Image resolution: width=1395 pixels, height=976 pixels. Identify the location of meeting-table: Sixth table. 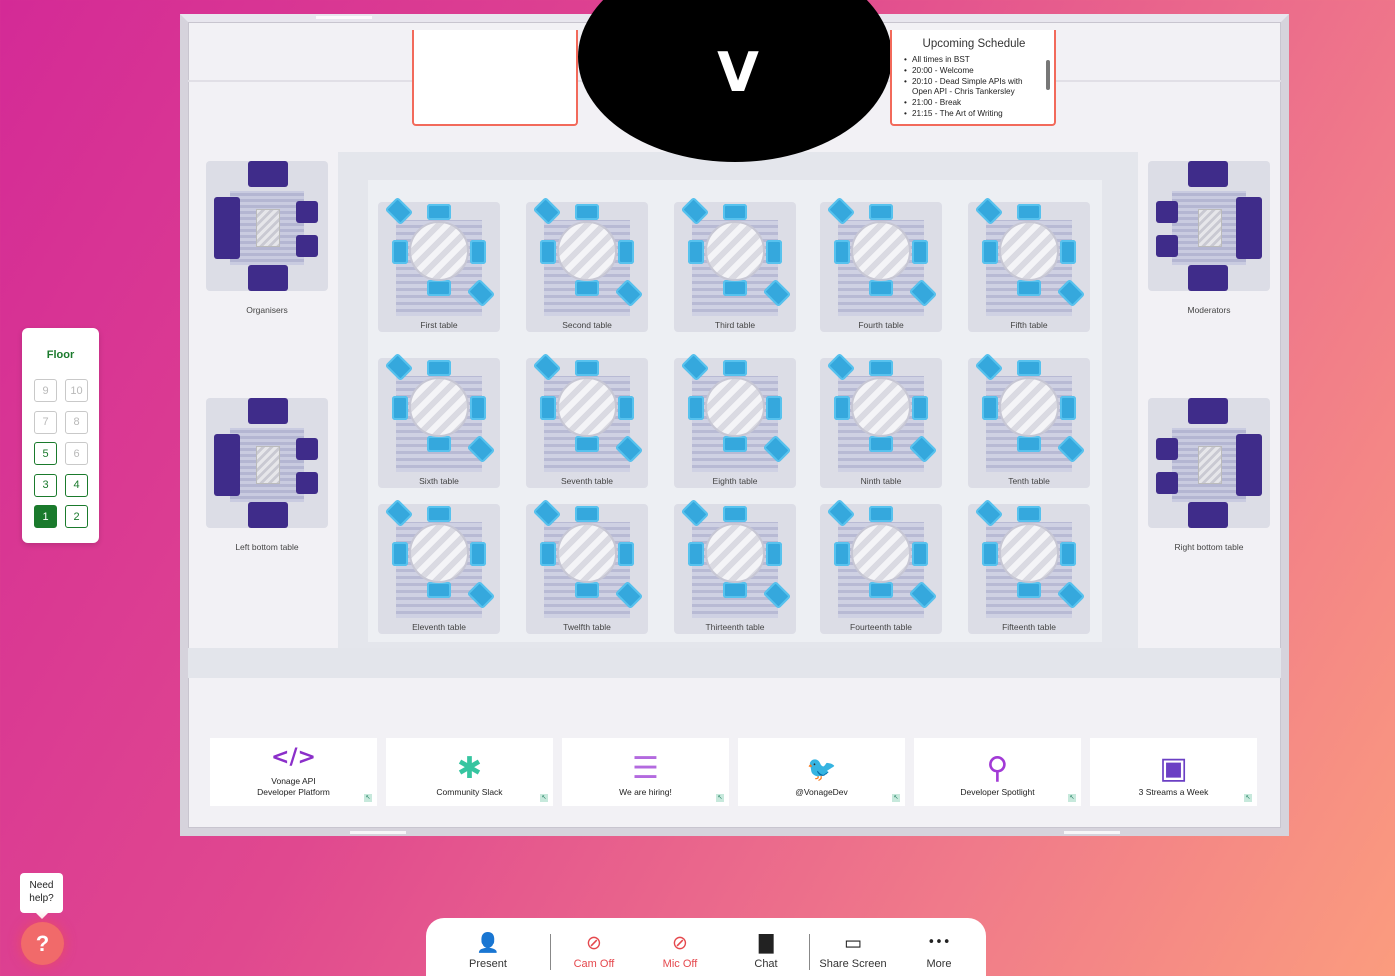
(439, 420).